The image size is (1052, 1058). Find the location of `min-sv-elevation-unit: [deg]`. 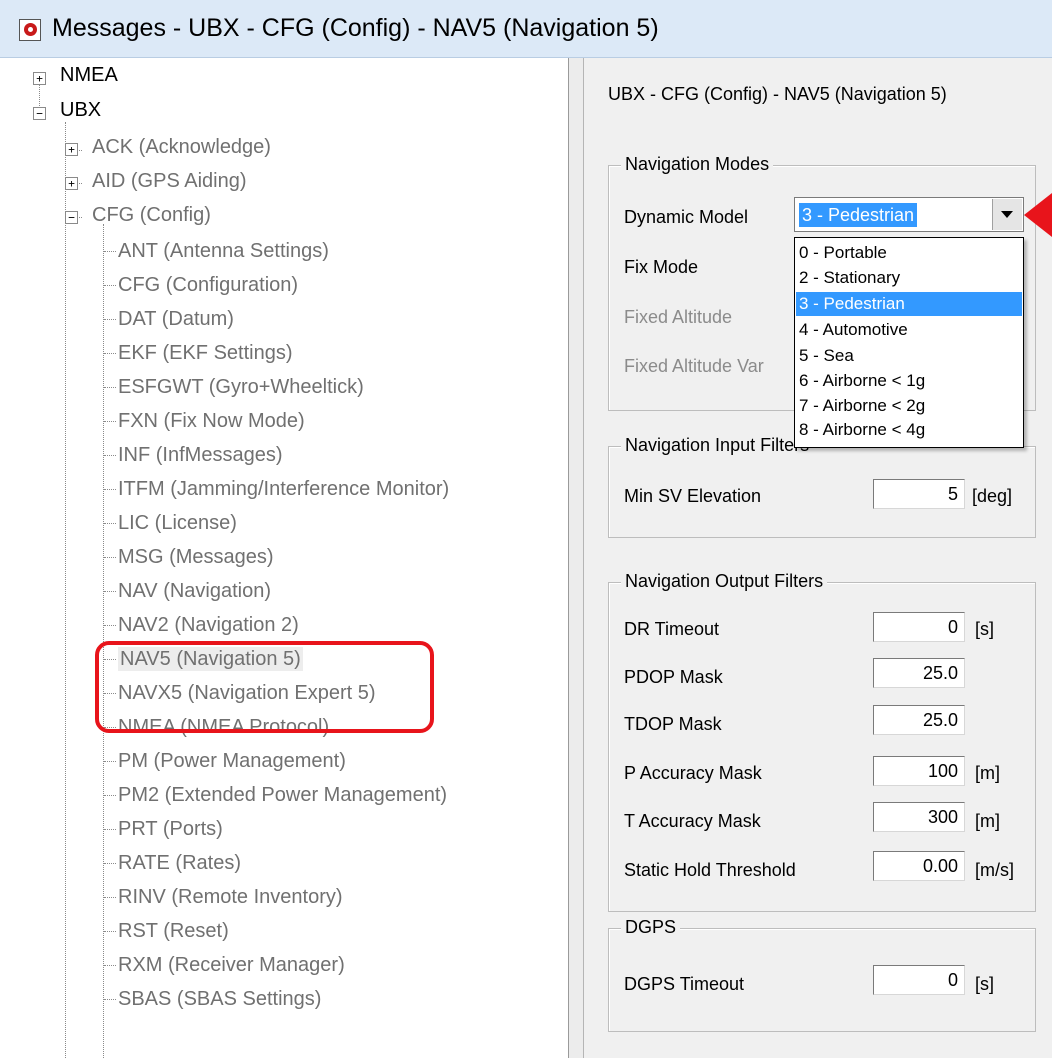

min-sv-elevation-unit: [deg] is located at coordinates (992, 496).